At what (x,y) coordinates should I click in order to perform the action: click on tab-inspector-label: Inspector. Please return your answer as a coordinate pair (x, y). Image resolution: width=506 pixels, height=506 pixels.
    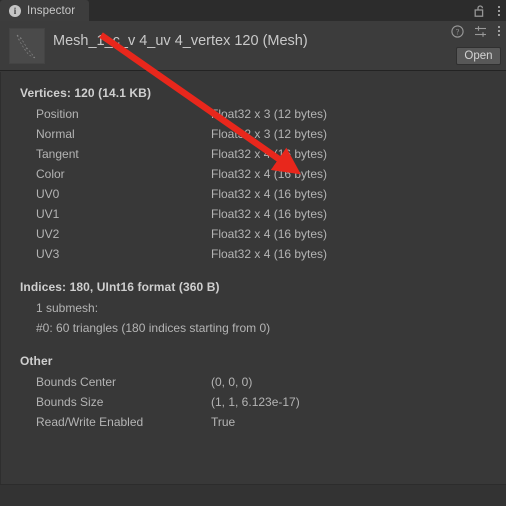
    Looking at the image, I should click on (51, 10).